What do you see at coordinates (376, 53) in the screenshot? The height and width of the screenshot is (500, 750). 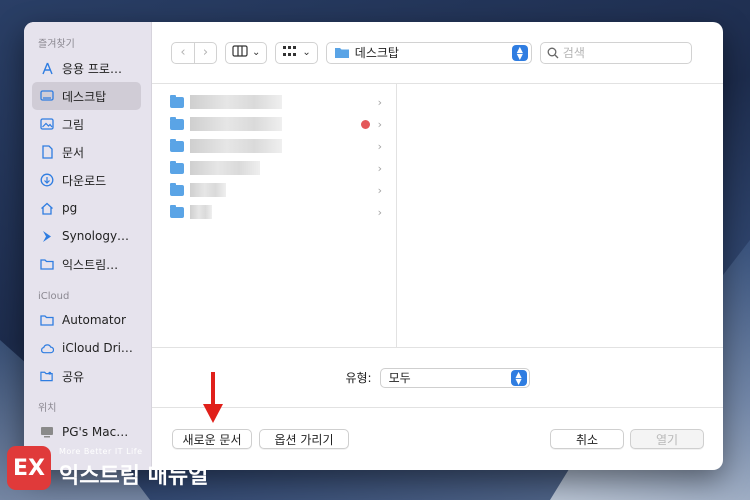 I see `location-label: 데스크탑` at bounding box center [376, 53].